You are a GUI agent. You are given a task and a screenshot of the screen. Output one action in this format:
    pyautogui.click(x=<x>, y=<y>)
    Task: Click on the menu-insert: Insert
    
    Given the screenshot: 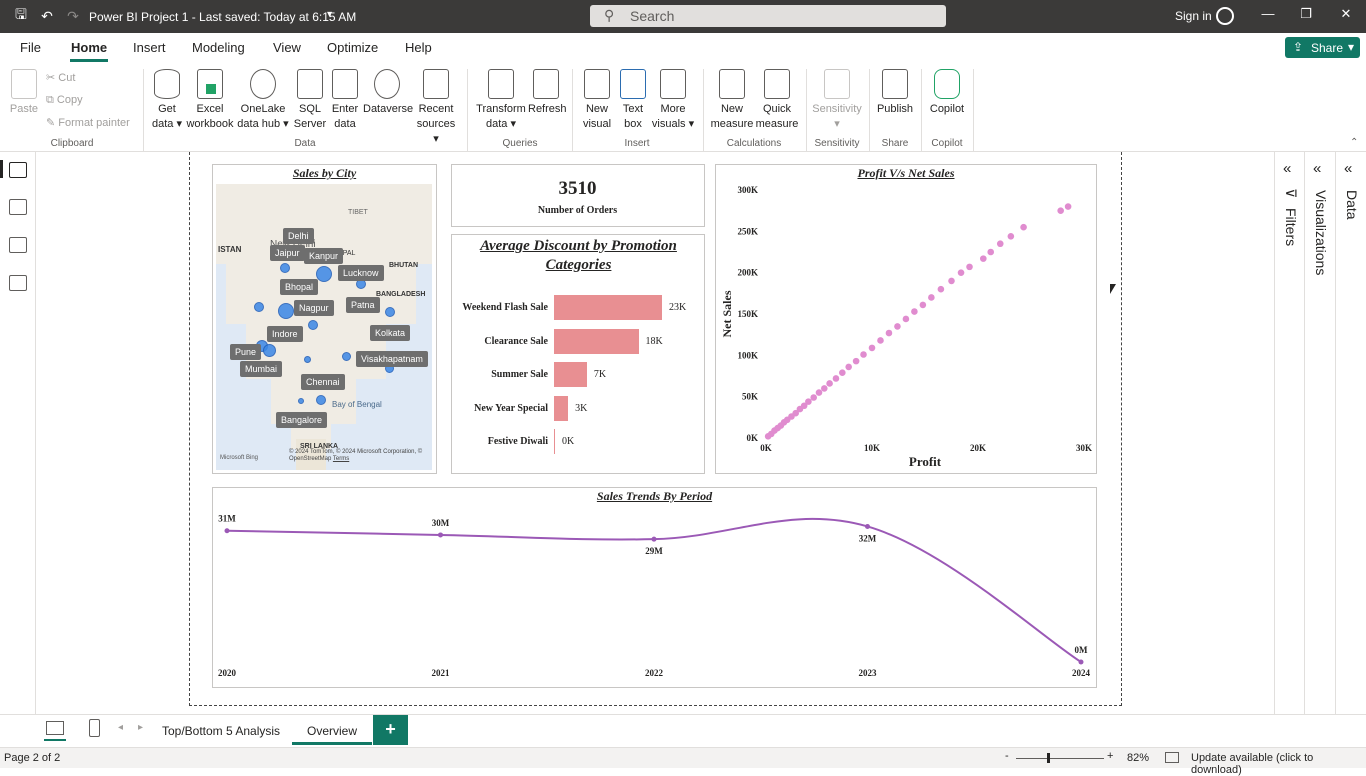 What is the action you would take?
    pyautogui.click(x=149, y=47)
    